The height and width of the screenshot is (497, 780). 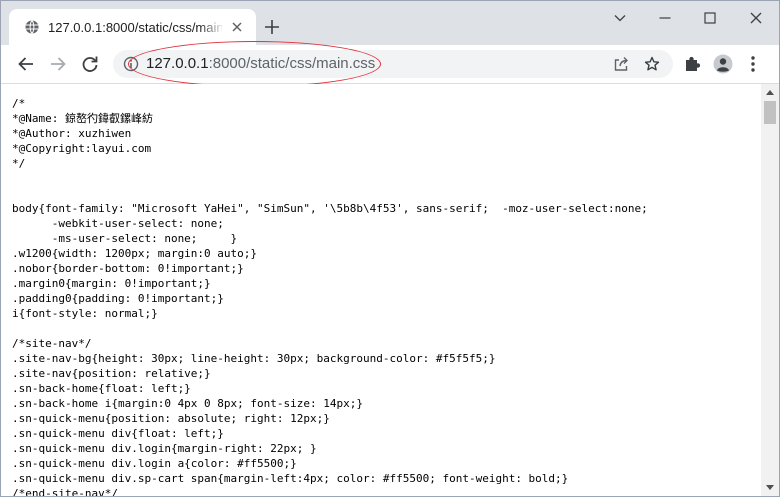 What do you see at coordinates (26, 64) in the screenshot?
I see `back-arrow-icon` at bounding box center [26, 64].